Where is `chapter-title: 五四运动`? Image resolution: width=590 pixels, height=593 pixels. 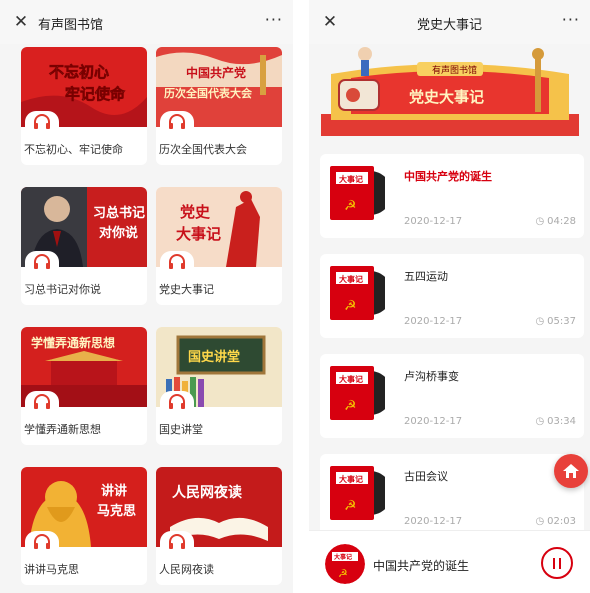 chapter-title: 五四运动 is located at coordinates (426, 276).